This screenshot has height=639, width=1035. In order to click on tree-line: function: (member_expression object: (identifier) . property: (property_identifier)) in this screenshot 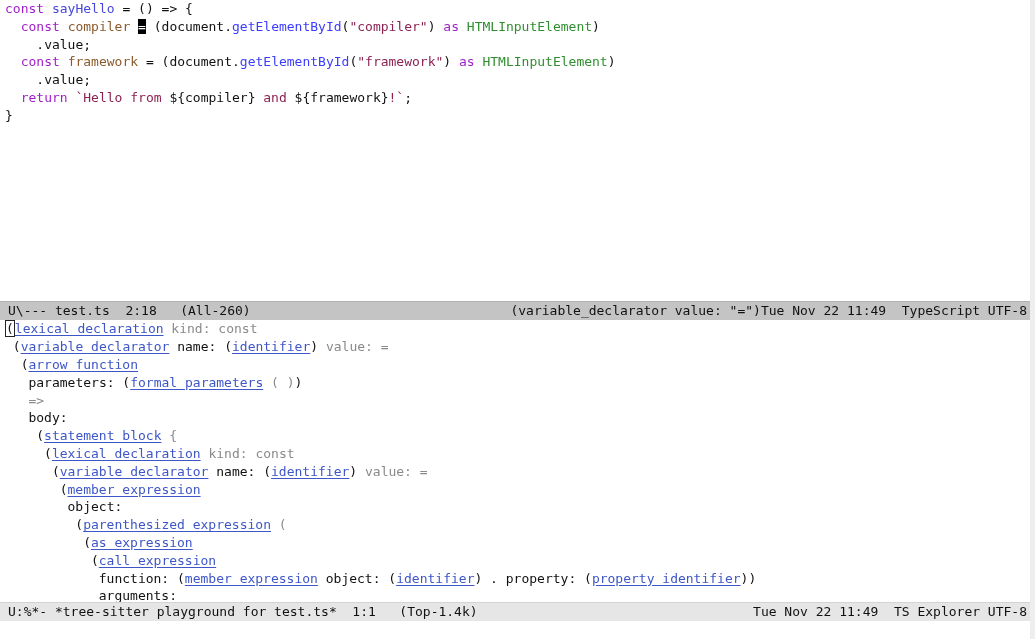, I will do `click(428, 578)`.